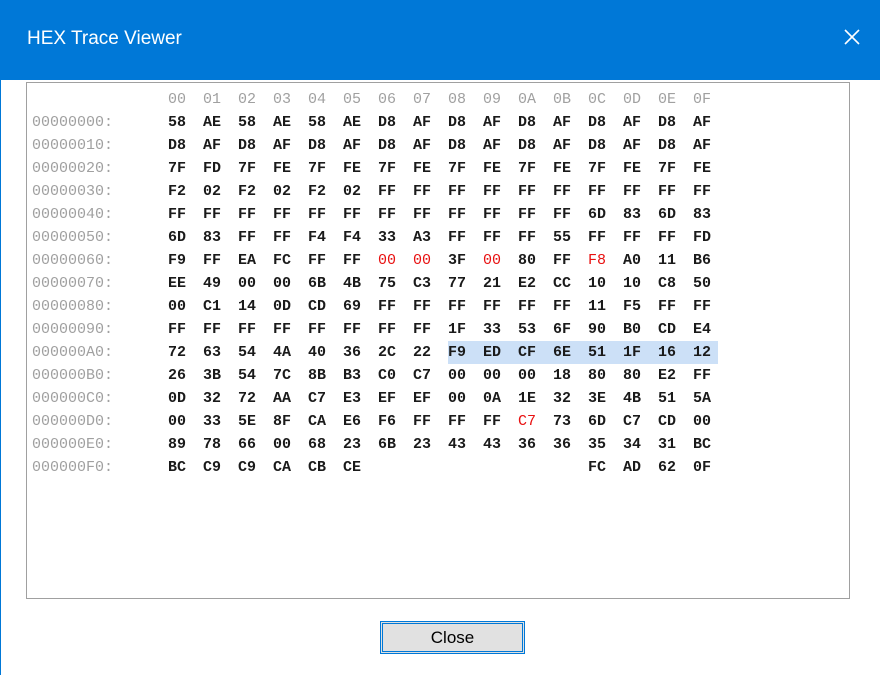  I want to click on hex-byte: 3F, so click(465, 260).